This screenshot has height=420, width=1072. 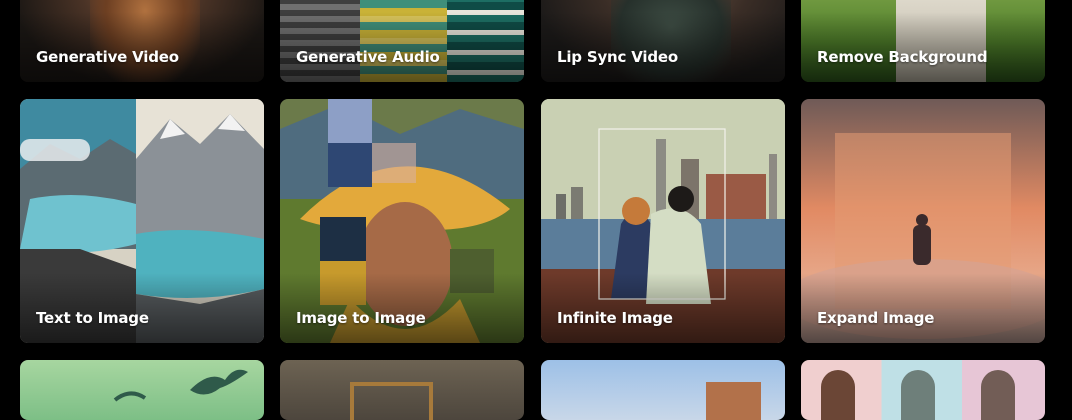 I want to click on tool-label: Text to Image, so click(x=92, y=318).